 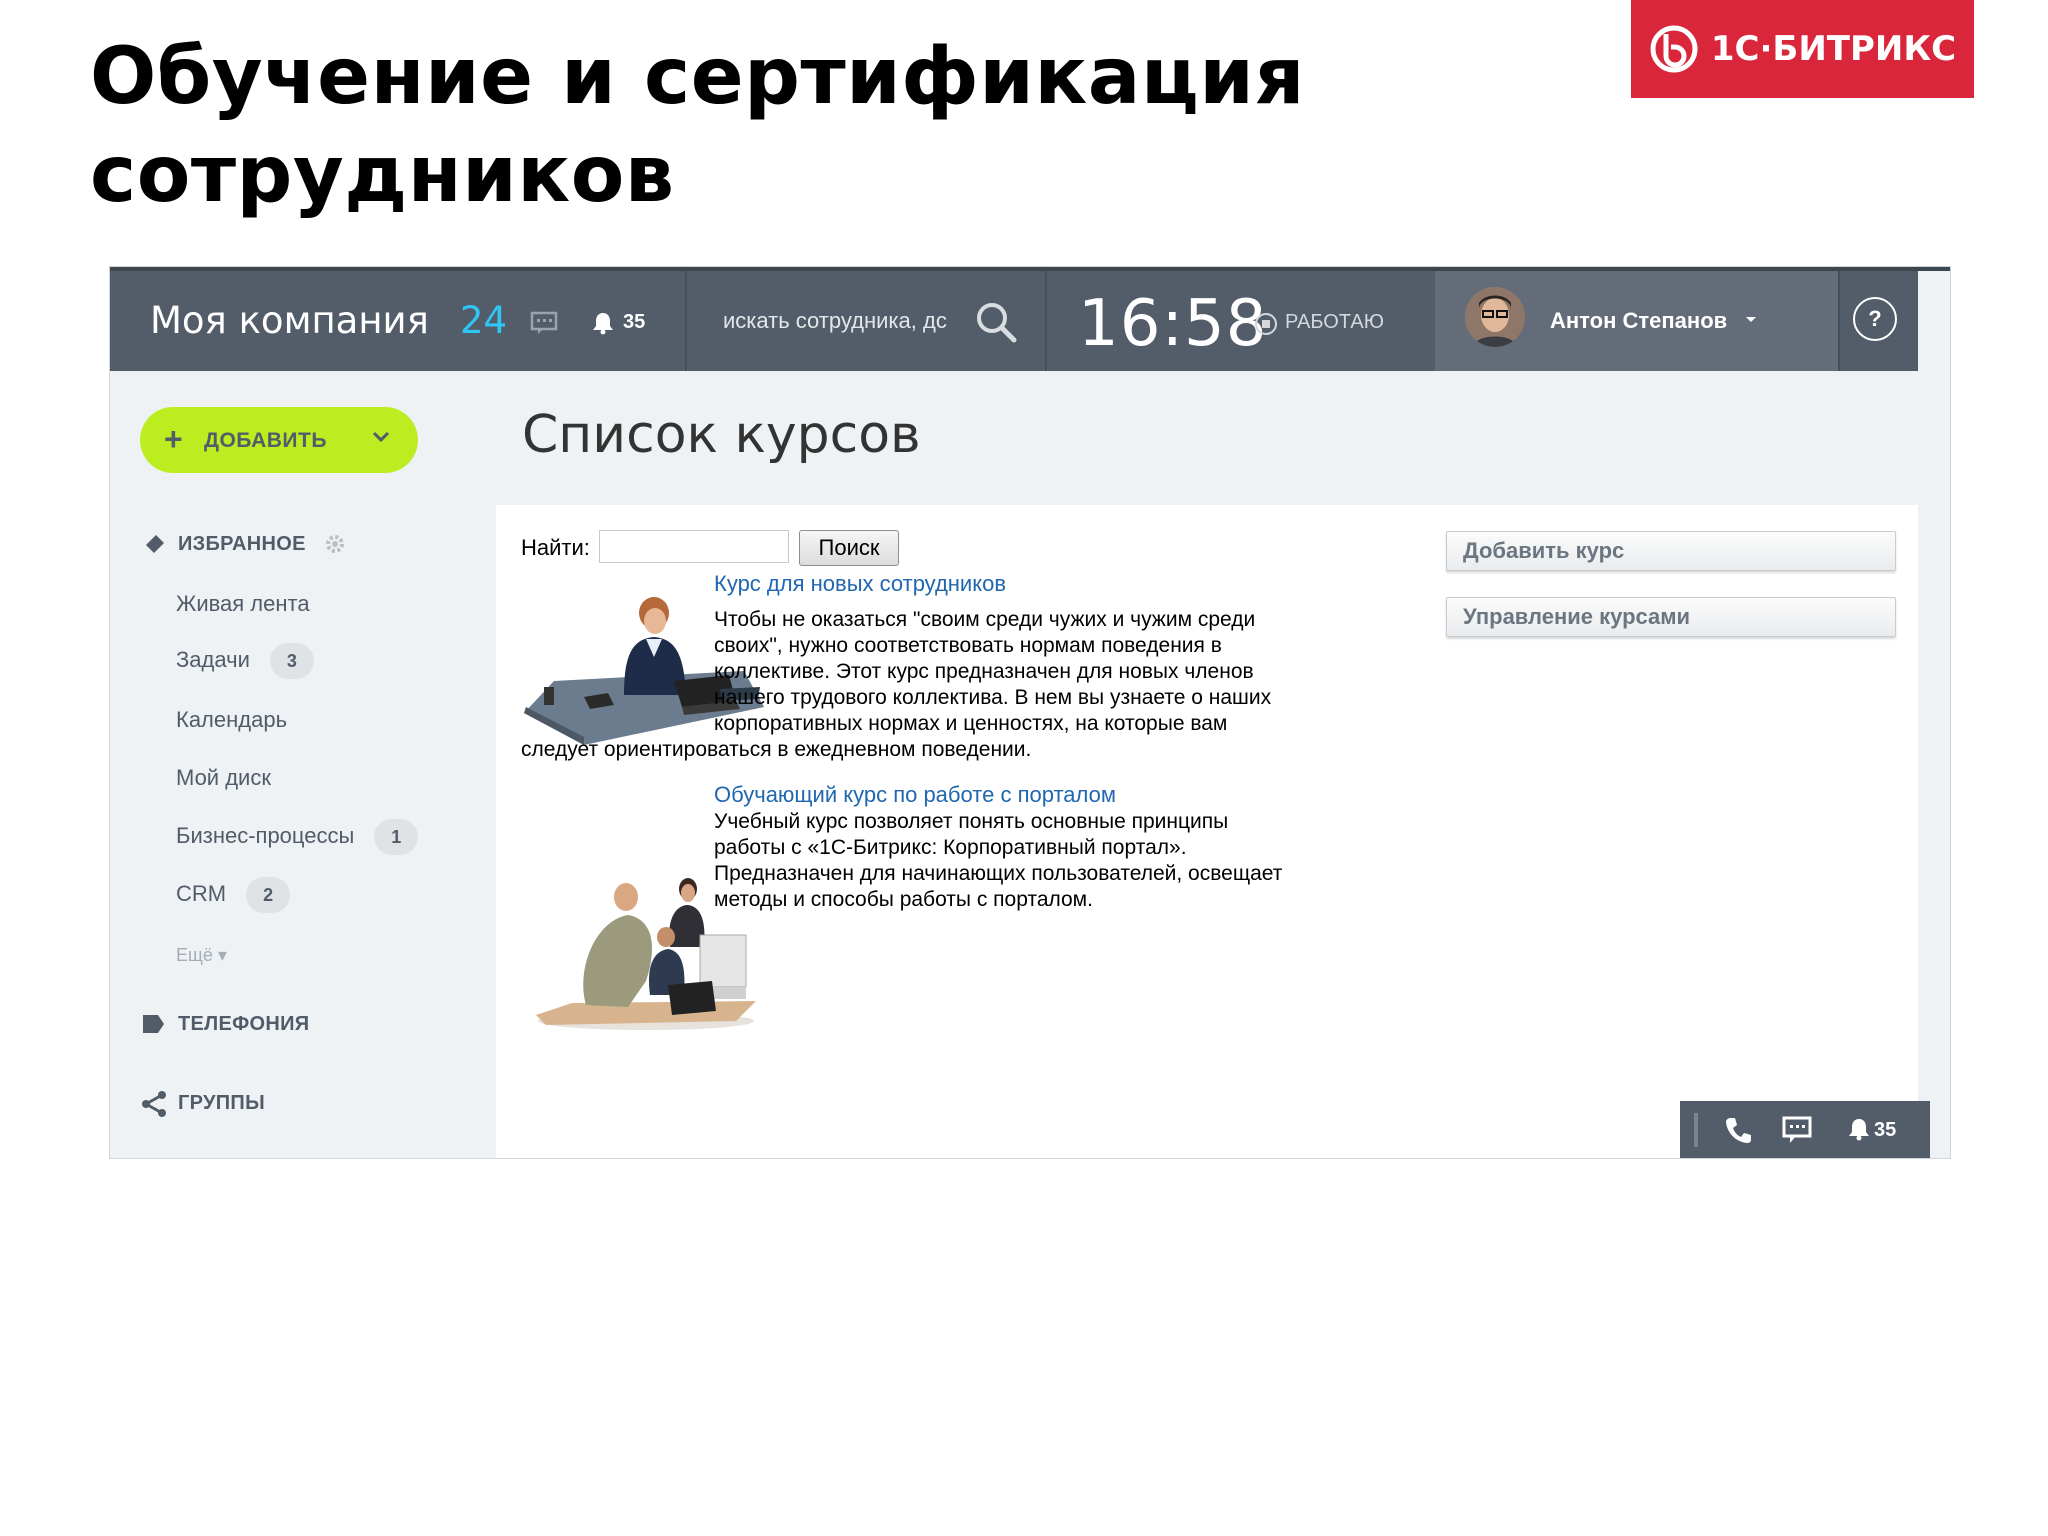 What do you see at coordinates (1833, 49) in the screenshot?
I see `logo-text: 1С·БИТРИКС` at bounding box center [1833, 49].